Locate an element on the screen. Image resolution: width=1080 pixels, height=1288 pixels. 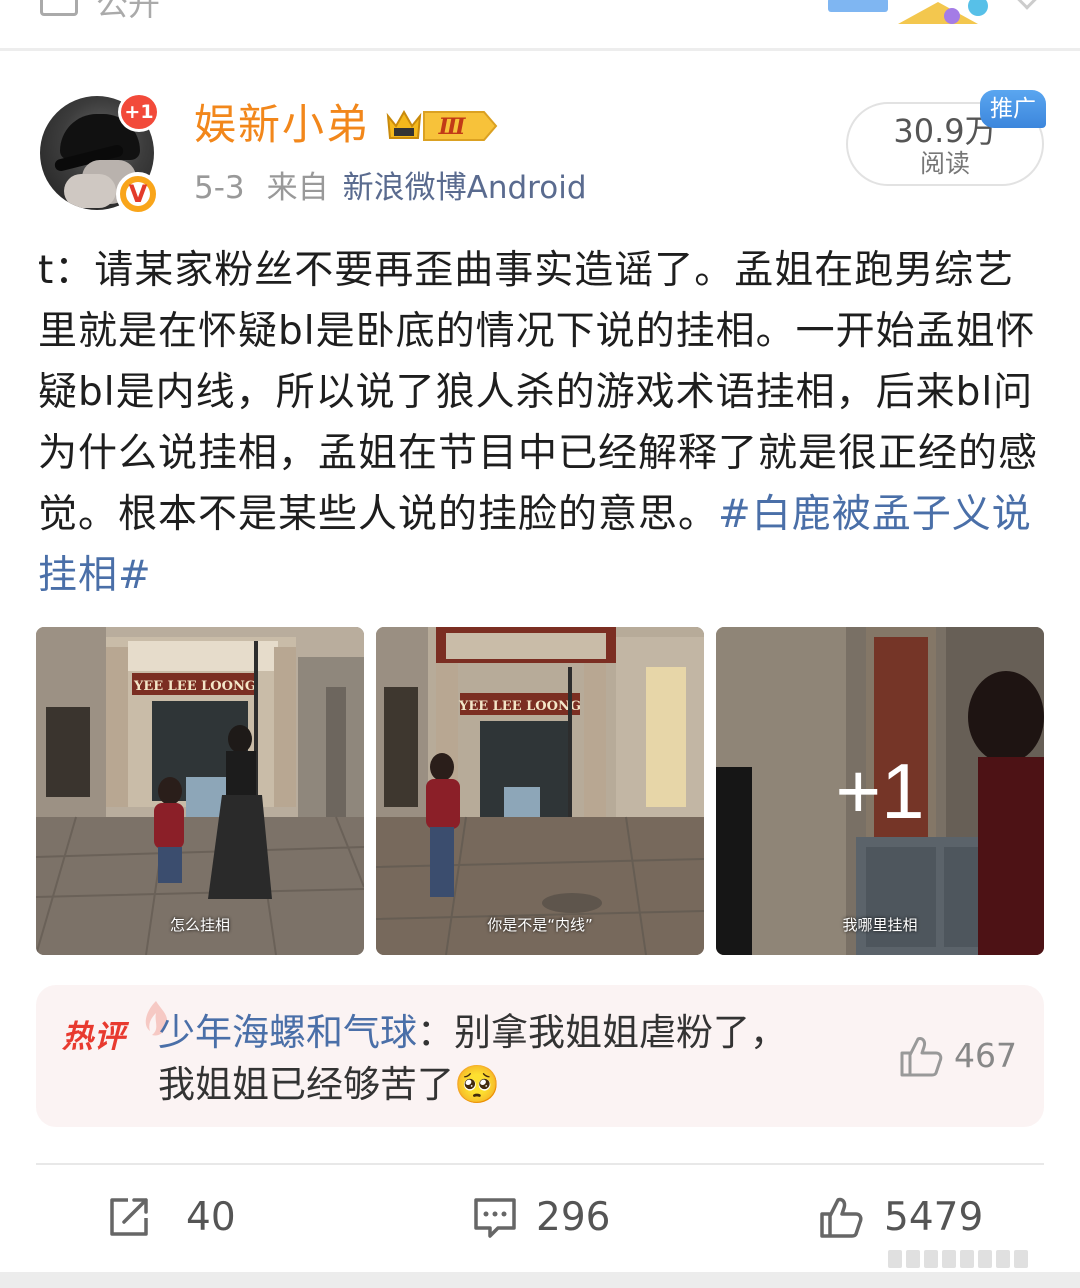
watermark is located at coordinates (963, 1260).